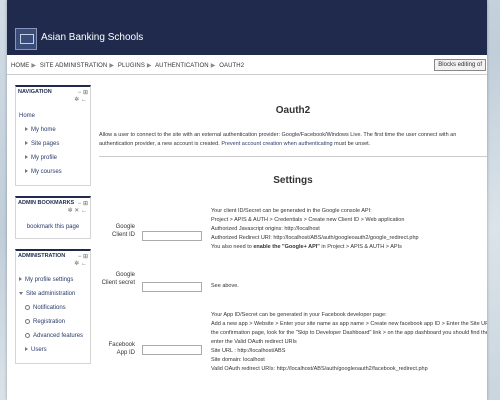 The image size is (500, 400). Describe the element at coordinates (20, 66) in the screenshot. I see `breadcrumb-home: HOME` at that location.